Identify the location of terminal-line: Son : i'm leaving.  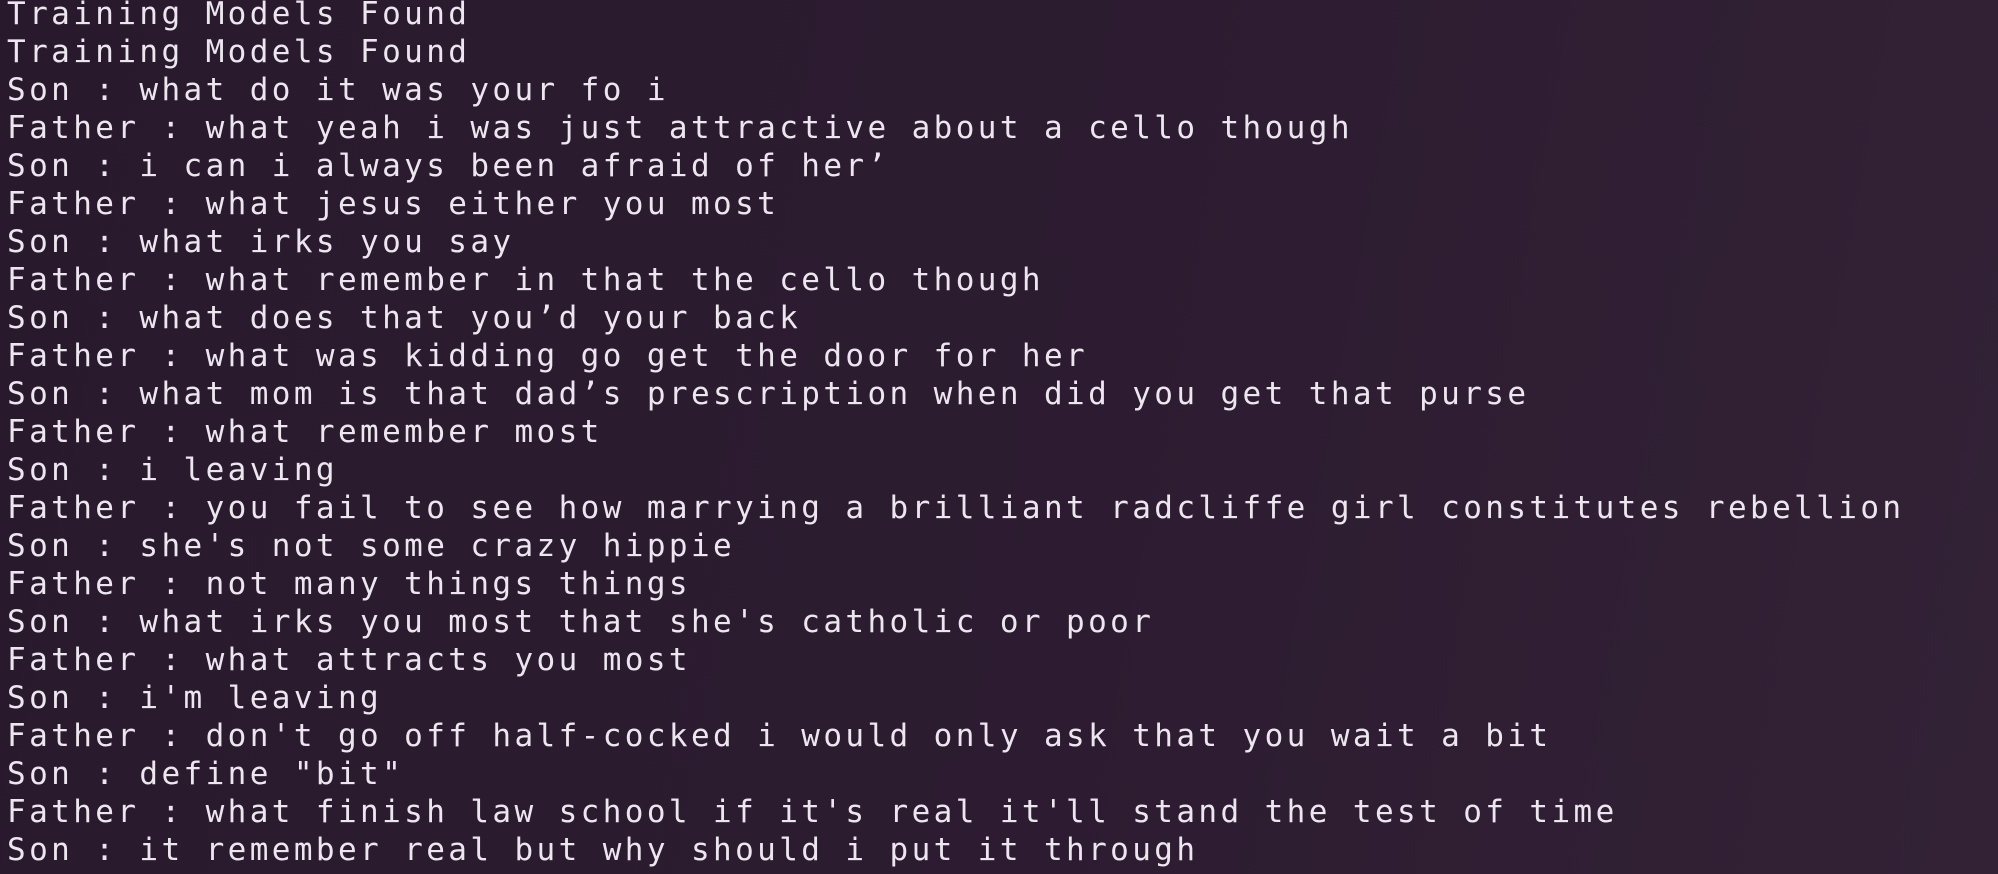
(195, 698).